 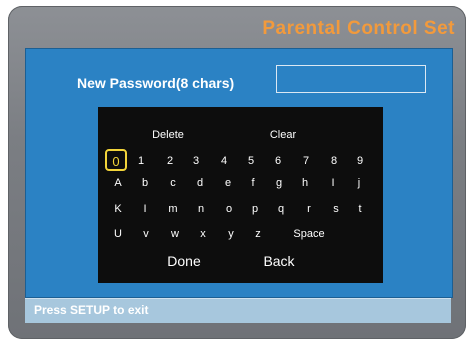 What do you see at coordinates (251, 161) in the screenshot?
I see `key-5: 5` at bounding box center [251, 161].